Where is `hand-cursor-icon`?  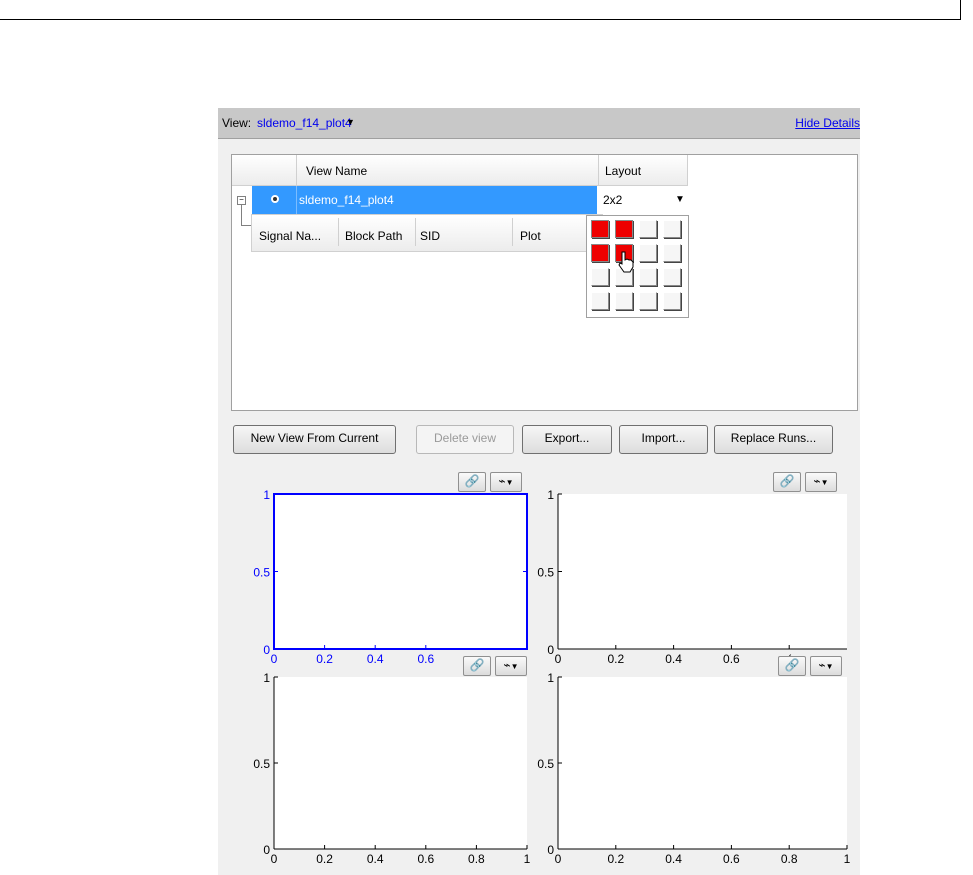
hand-cursor-icon is located at coordinates (626, 262).